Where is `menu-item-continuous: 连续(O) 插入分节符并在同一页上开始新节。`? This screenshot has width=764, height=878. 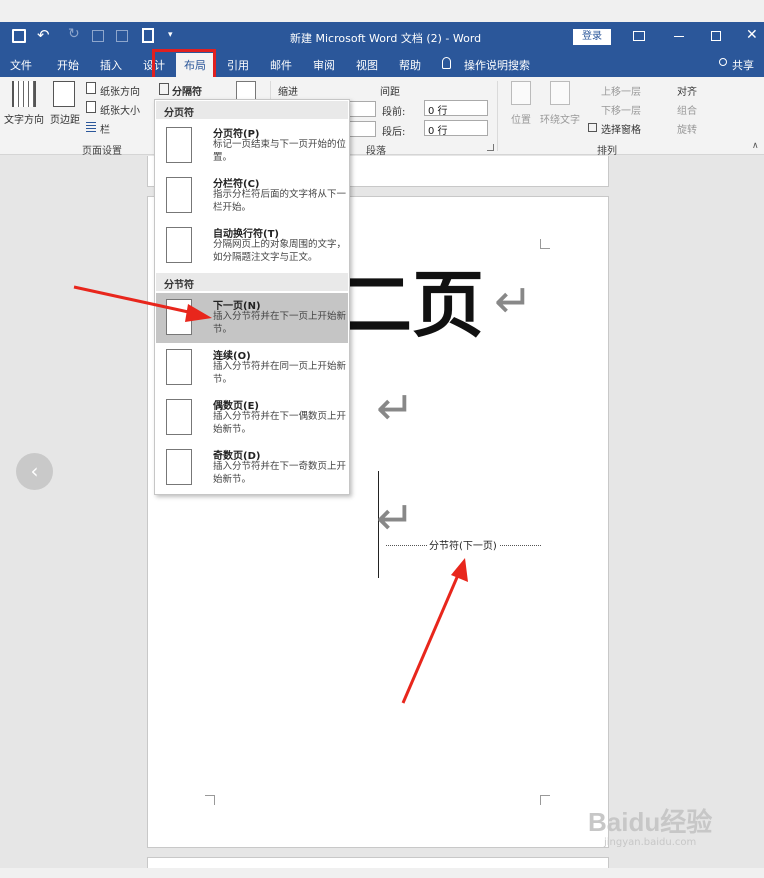 menu-item-continuous: 连续(O) 插入分节符并在同一页上开始新节。 is located at coordinates (252, 368).